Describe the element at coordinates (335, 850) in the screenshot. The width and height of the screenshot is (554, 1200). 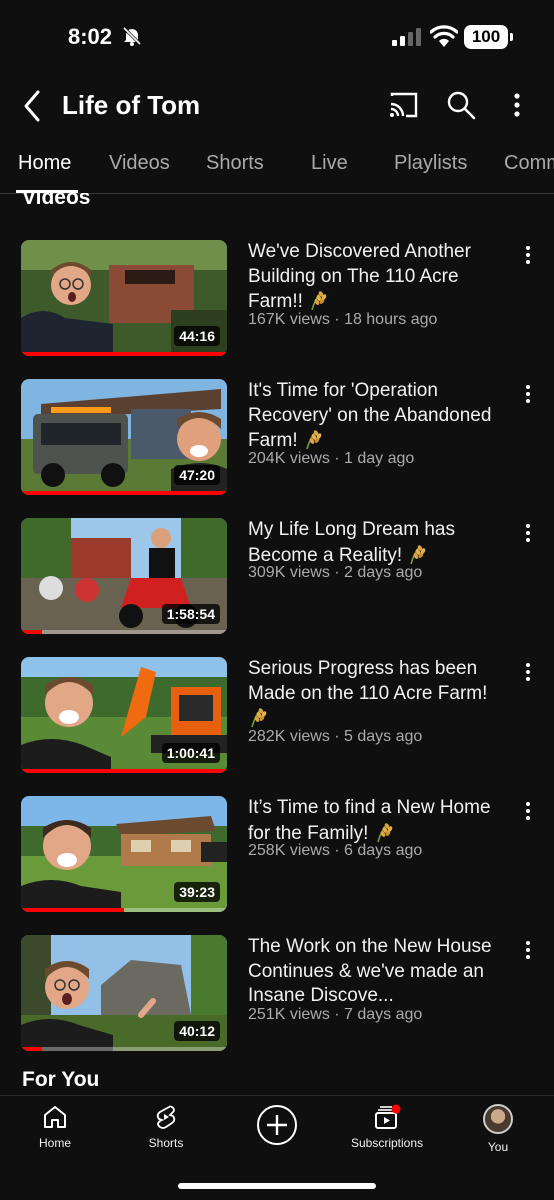
I see `video-meta: 258K views · 6 days ago` at that location.